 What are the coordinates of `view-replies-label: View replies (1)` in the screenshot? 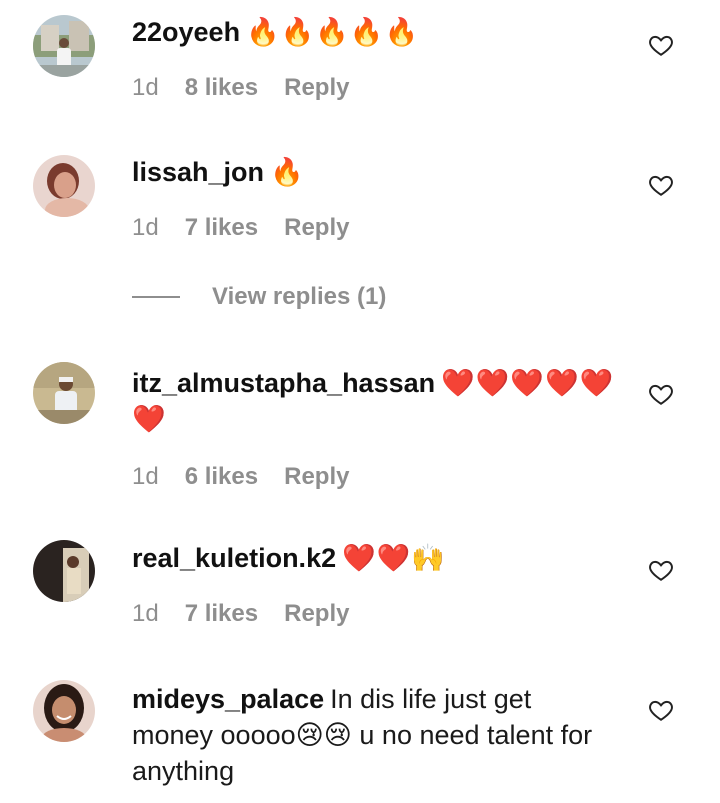 It's located at (299, 296).